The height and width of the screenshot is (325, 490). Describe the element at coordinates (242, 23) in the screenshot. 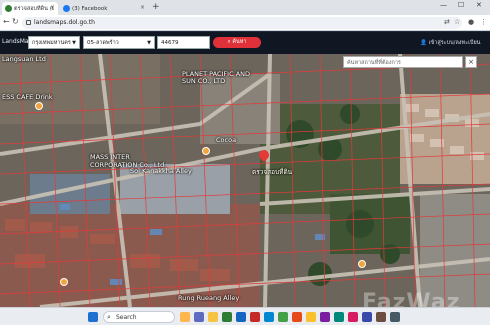

I see `url-field: landsmaps.dol.go.th` at that location.